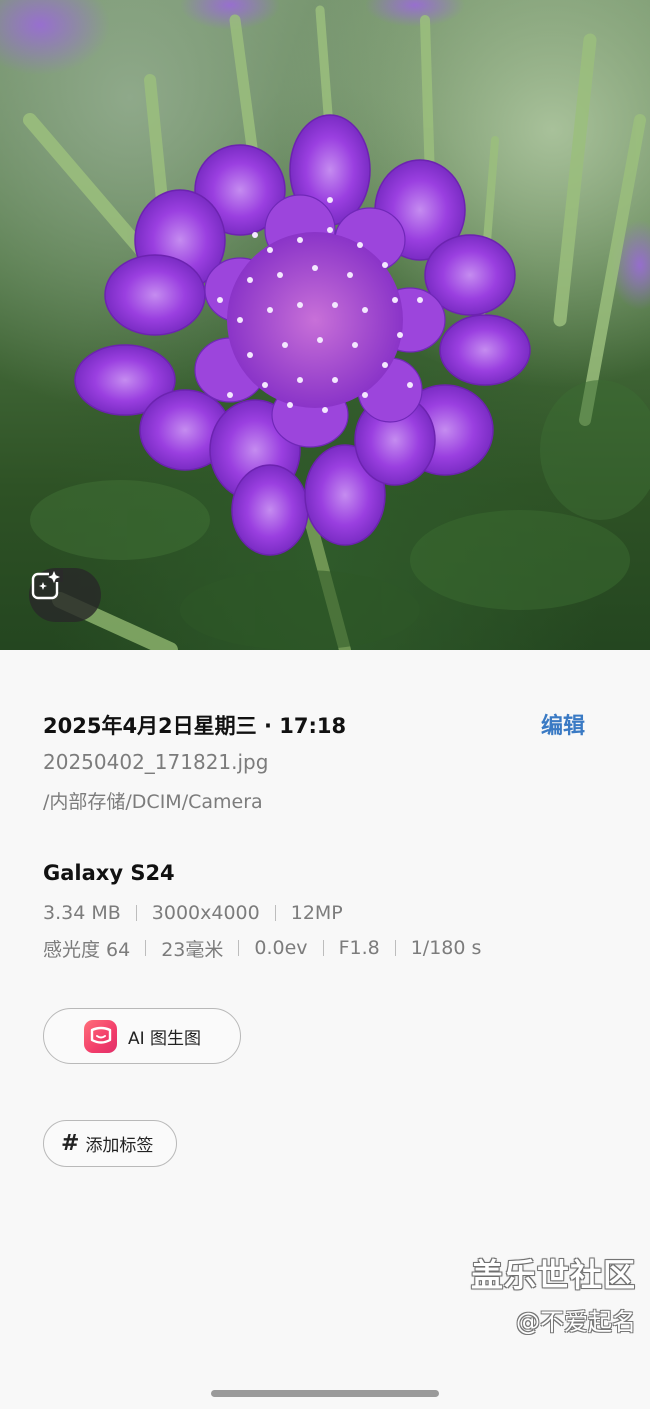 The image size is (650, 1409). What do you see at coordinates (576, 1322) in the screenshot?
I see `watermark-user: @不爱起名` at bounding box center [576, 1322].